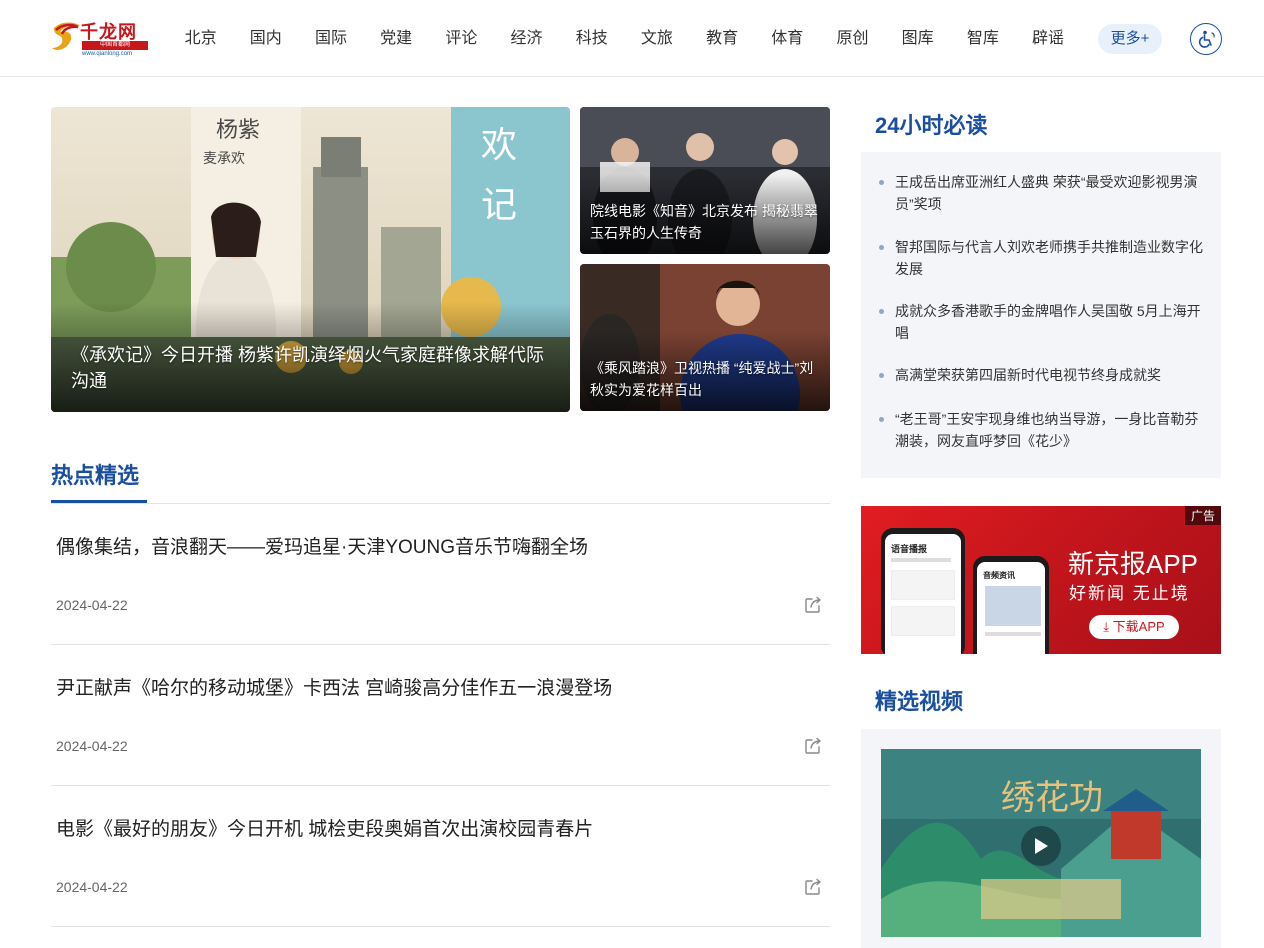 This screenshot has width=1264, height=948. Describe the element at coordinates (1053, 193) in the screenshot. I see `must-read-item-text: 王成岳出席亚洲红人盛典 荣获“最受欢迎影视男演员”奖项` at that location.